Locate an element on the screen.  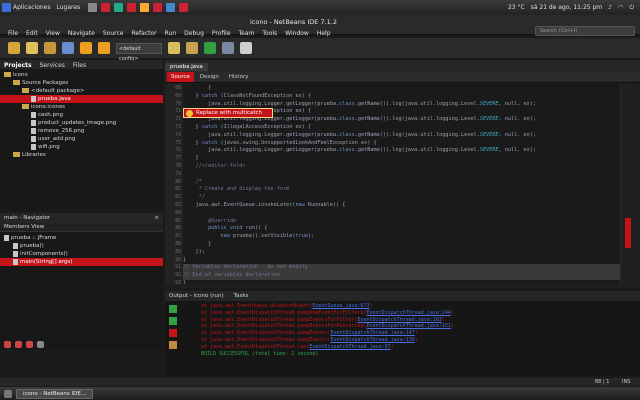
output-link: EventDispatchThread.java:97 is located at coordinates (349, 347).